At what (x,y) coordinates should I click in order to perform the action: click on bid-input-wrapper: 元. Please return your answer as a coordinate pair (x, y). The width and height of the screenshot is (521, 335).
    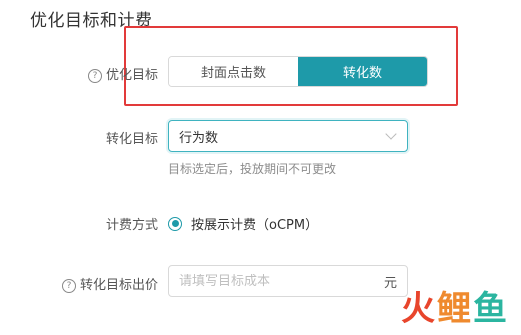
    Looking at the image, I should click on (288, 281).